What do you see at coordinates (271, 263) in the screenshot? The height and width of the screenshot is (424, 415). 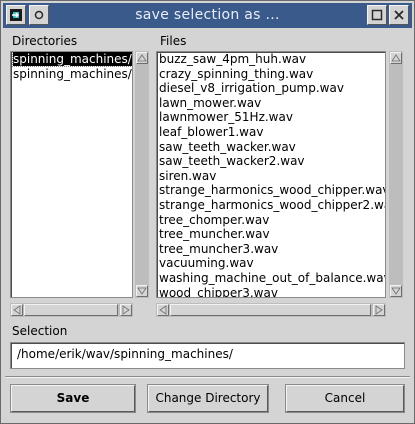 I see `file-item: vacuuming.wav` at bounding box center [271, 263].